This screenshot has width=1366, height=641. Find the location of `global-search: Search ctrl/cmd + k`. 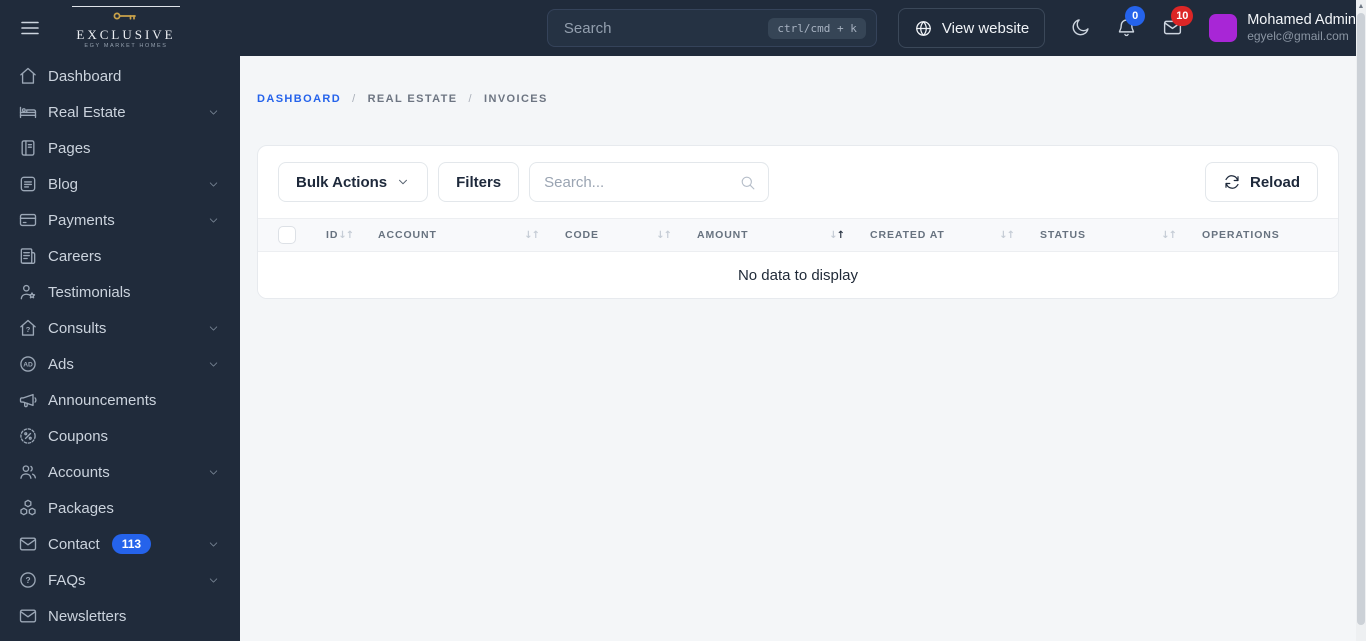

global-search: Search ctrl/cmd + k is located at coordinates (711, 28).